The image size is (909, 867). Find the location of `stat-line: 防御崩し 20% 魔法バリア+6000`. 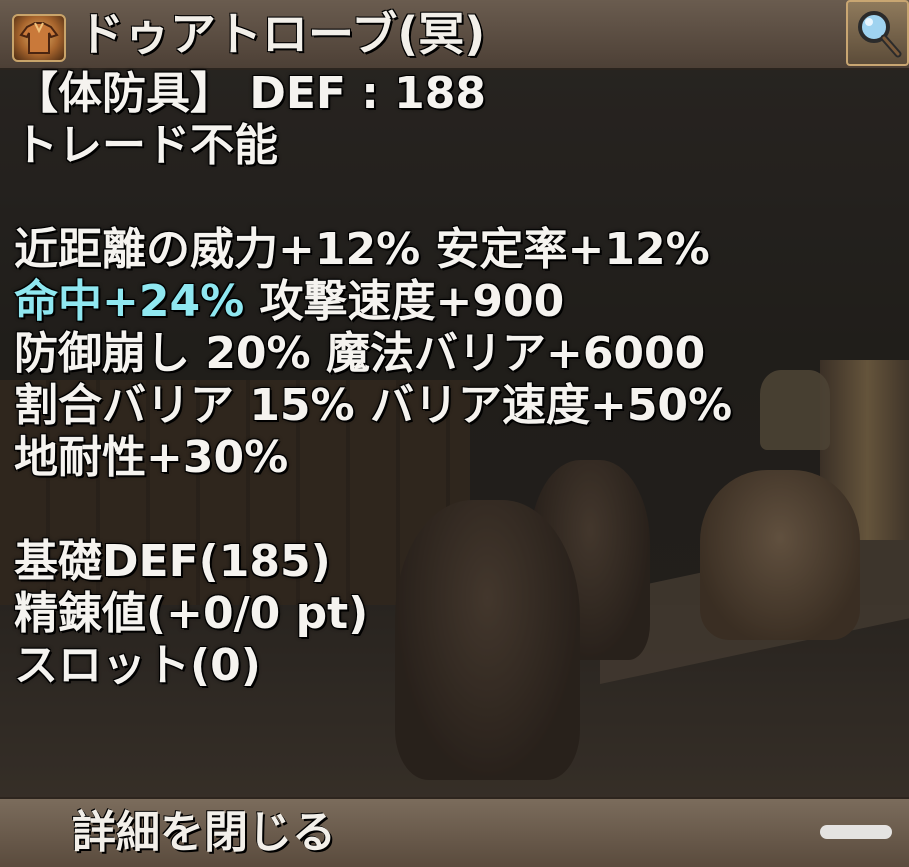

stat-line: 防御崩し 20% 魔法バリア+6000 is located at coordinates (360, 353).